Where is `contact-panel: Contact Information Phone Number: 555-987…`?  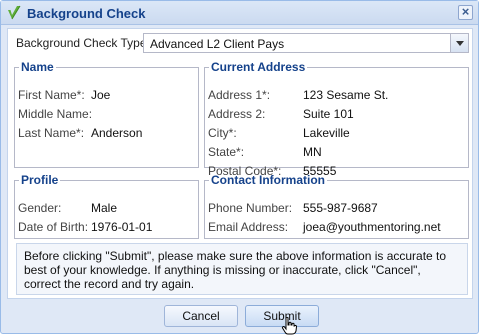
contact-panel: Contact Information Phone Number: 555-987… is located at coordinates (336, 206).